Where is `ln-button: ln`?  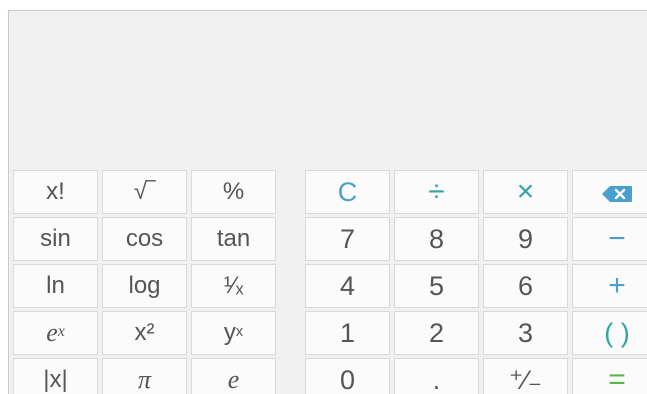
ln-button: ln is located at coordinates (55, 286).